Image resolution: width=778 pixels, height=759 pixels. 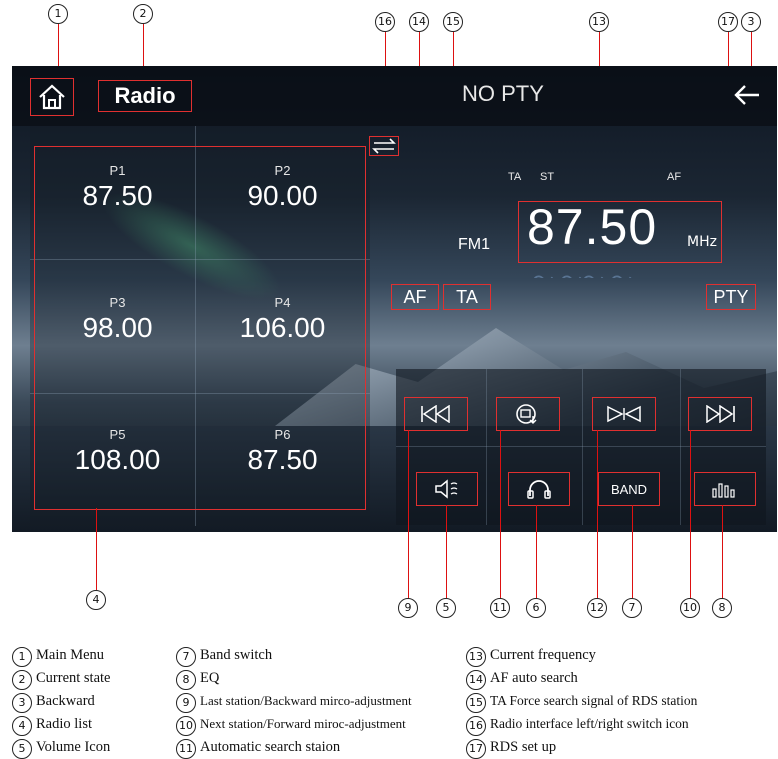 I want to click on legend-item: 16 Radio interface left/right switch icon, so click(x=577, y=726).